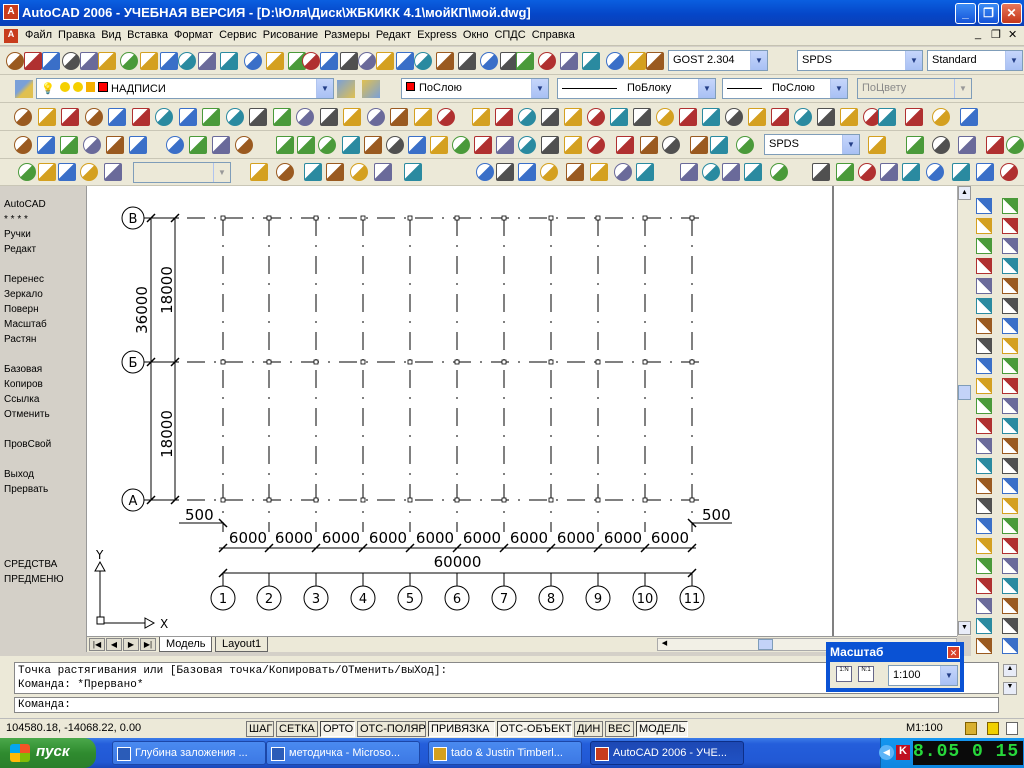  Describe the element at coordinates (591, 61) in the screenshot. I see `standard-tool-29-icon` at that location.